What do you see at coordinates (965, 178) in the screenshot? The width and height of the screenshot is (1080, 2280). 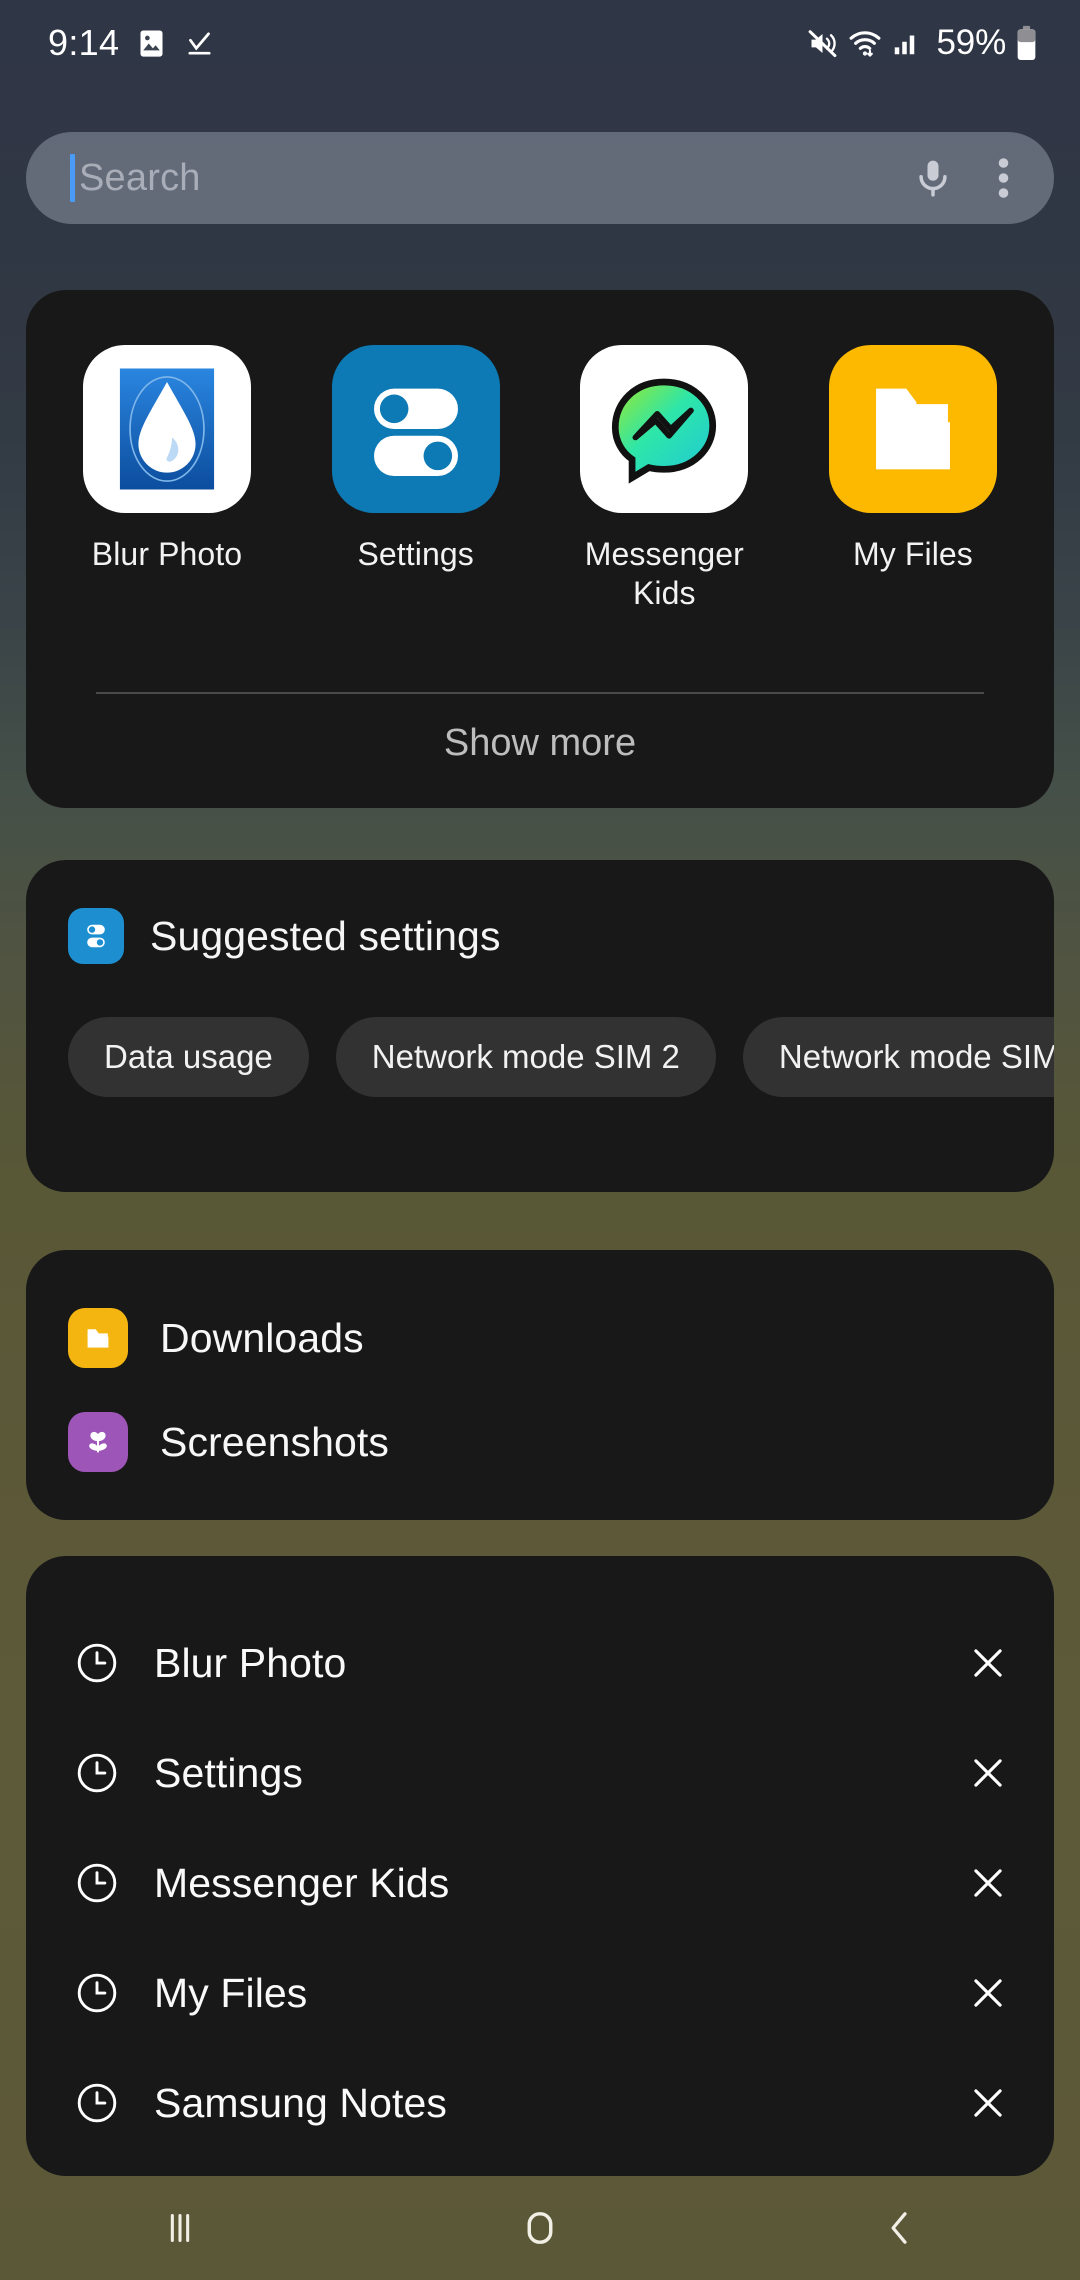 I see `search-bar-actions` at bounding box center [965, 178].